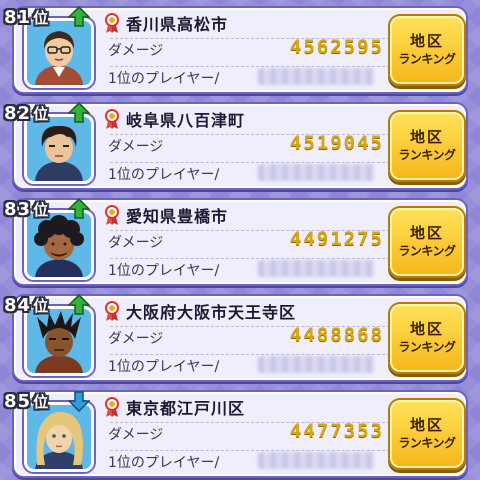 This screenshot has width=480, height=480. What do you see at coordinates (26, 113) in the screenshot?
I see `rank-number: 82 位` at bounding box center [26, 113].